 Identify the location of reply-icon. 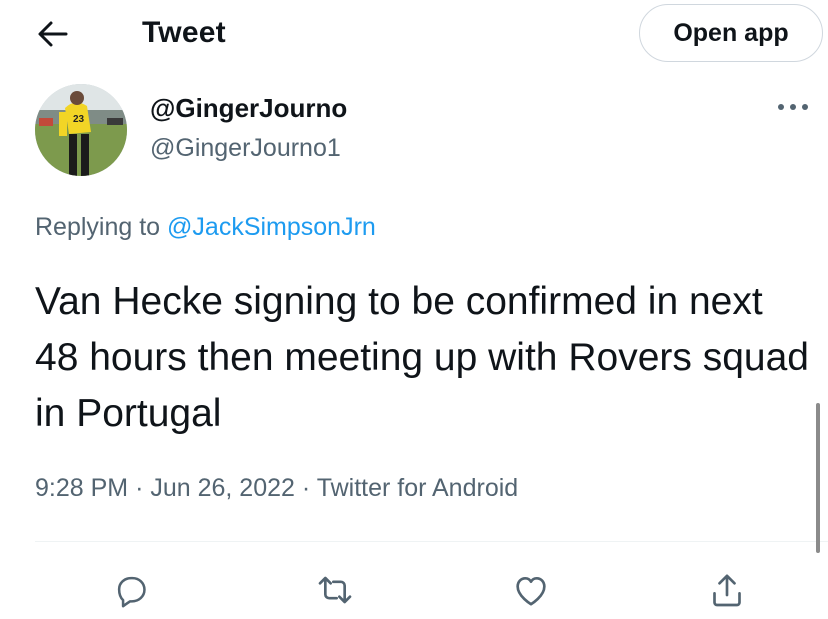
(131, 592).